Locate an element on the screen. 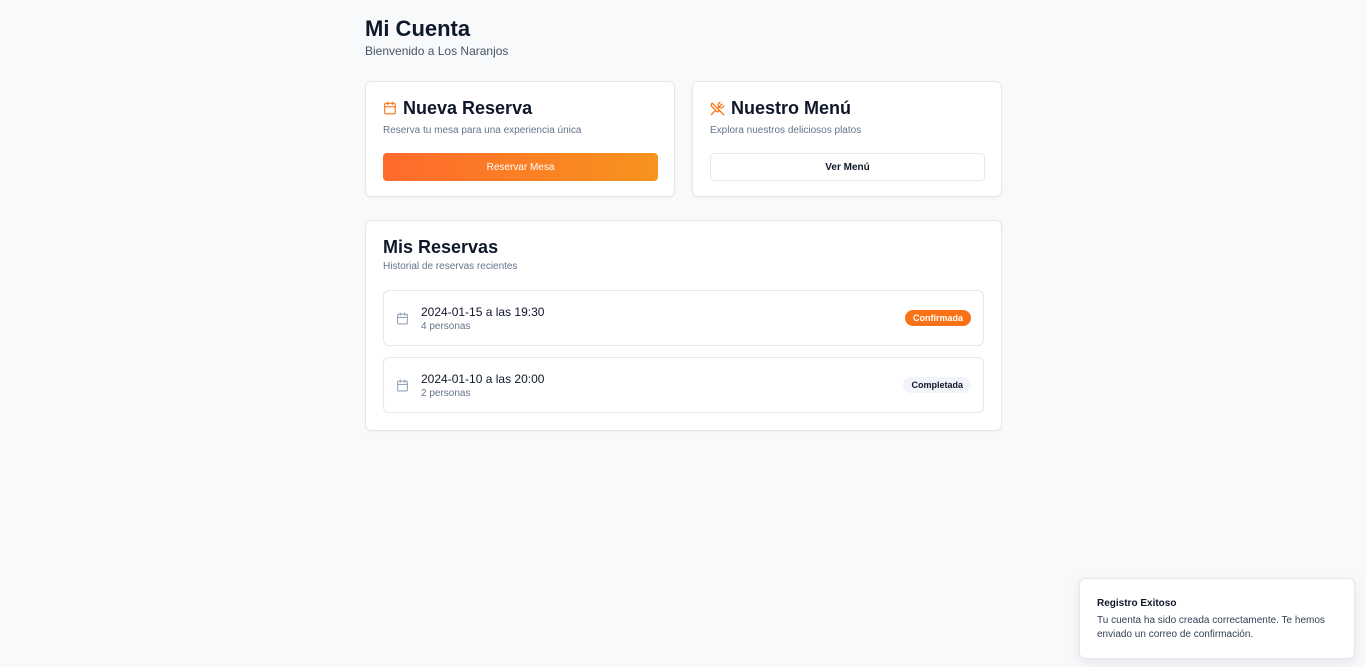  status-badge: Completada is located at coordinates (937, 385).